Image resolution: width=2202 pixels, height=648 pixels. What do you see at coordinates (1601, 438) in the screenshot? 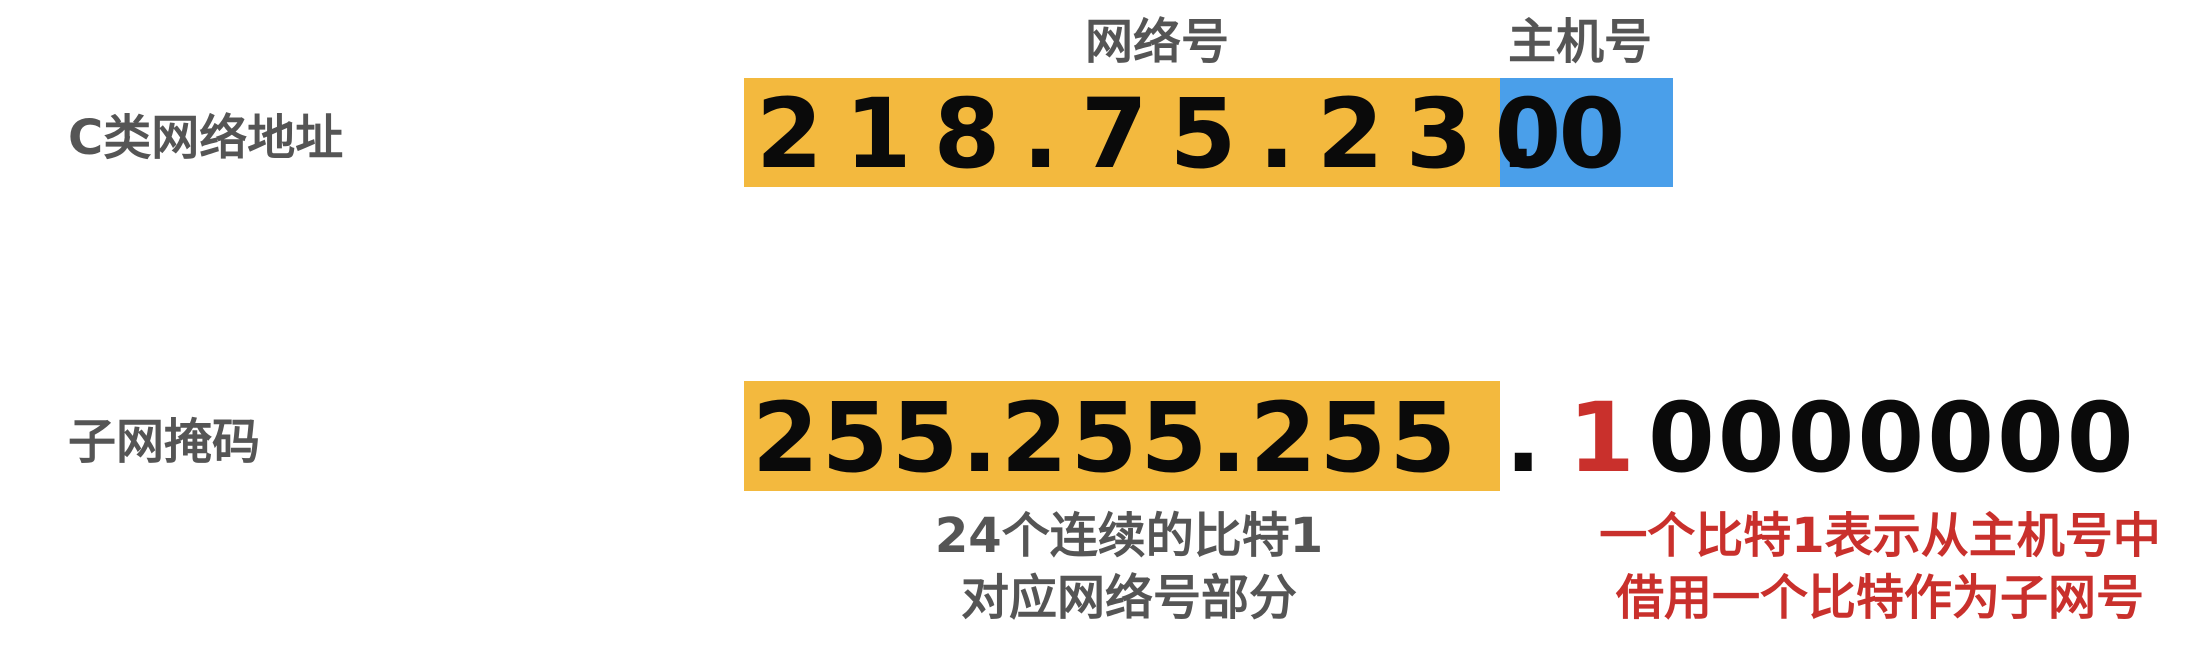
I see `mask-borrowed-bit: 1` at bounding box center [1601, 438].